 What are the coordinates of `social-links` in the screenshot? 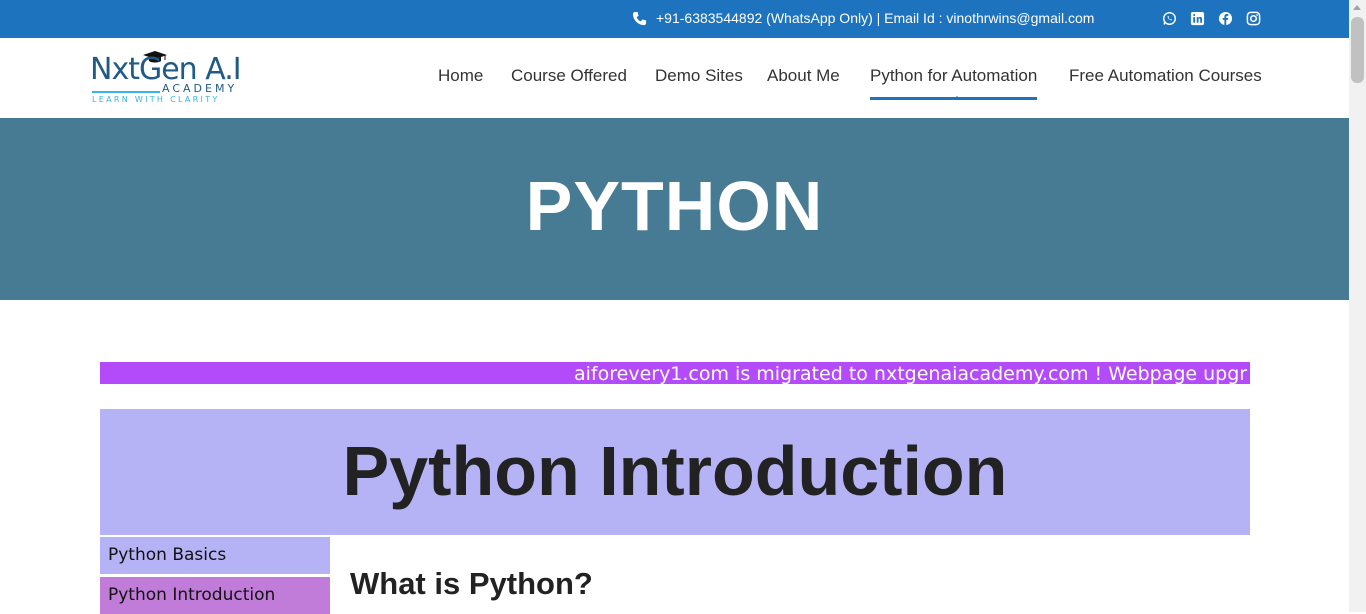 It's located at (1218, 18).